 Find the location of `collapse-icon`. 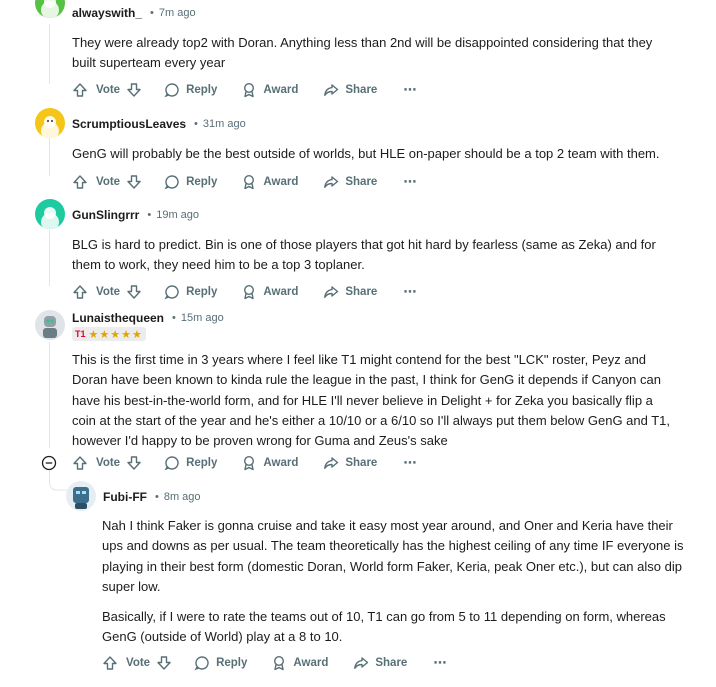

collapse-icon is located at coordinates (49, 463).